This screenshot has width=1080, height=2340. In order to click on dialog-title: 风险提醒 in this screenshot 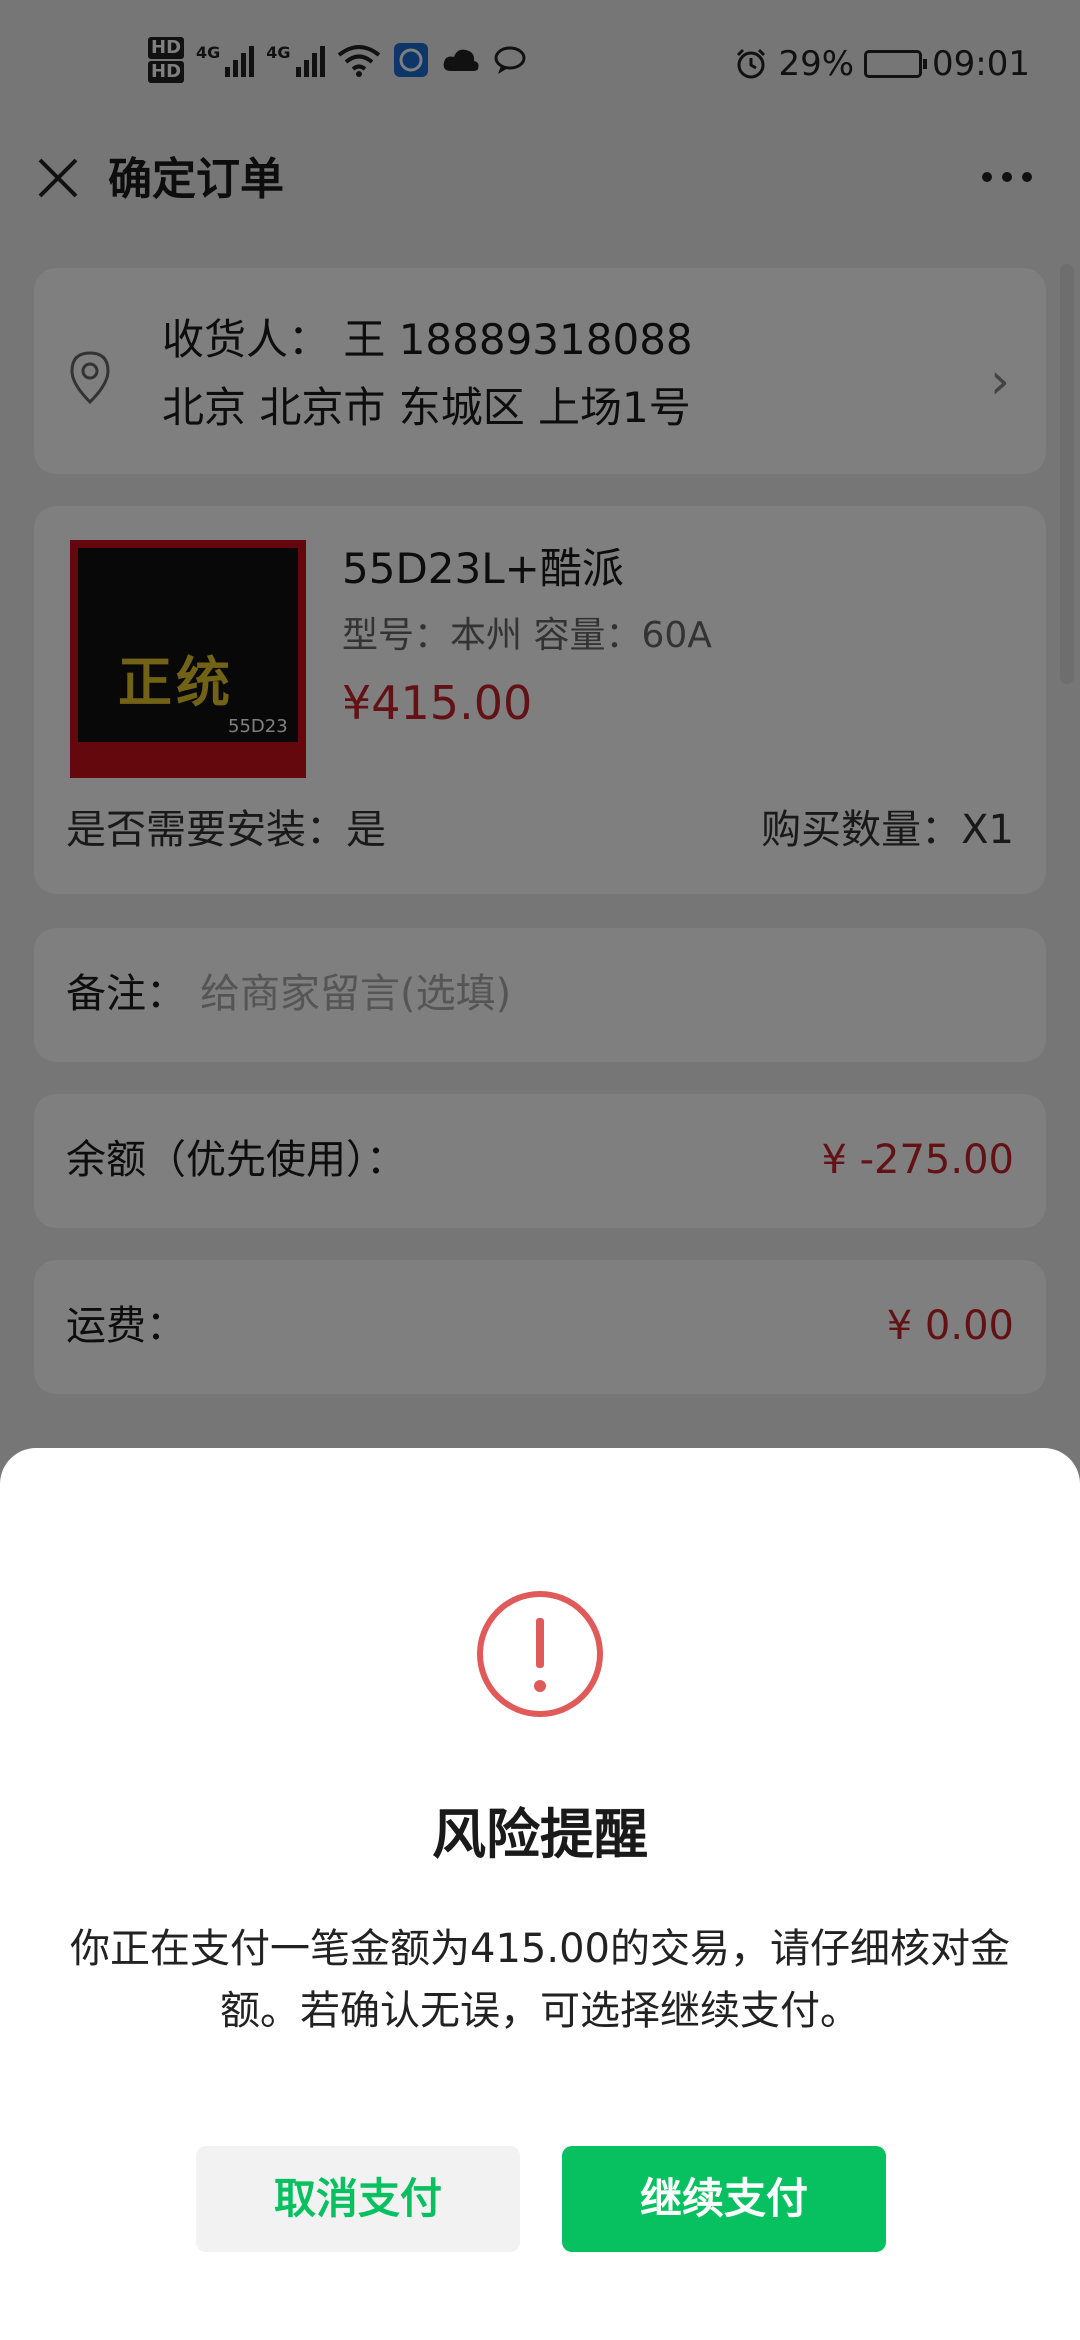, I will do `click(540, 1834)`.